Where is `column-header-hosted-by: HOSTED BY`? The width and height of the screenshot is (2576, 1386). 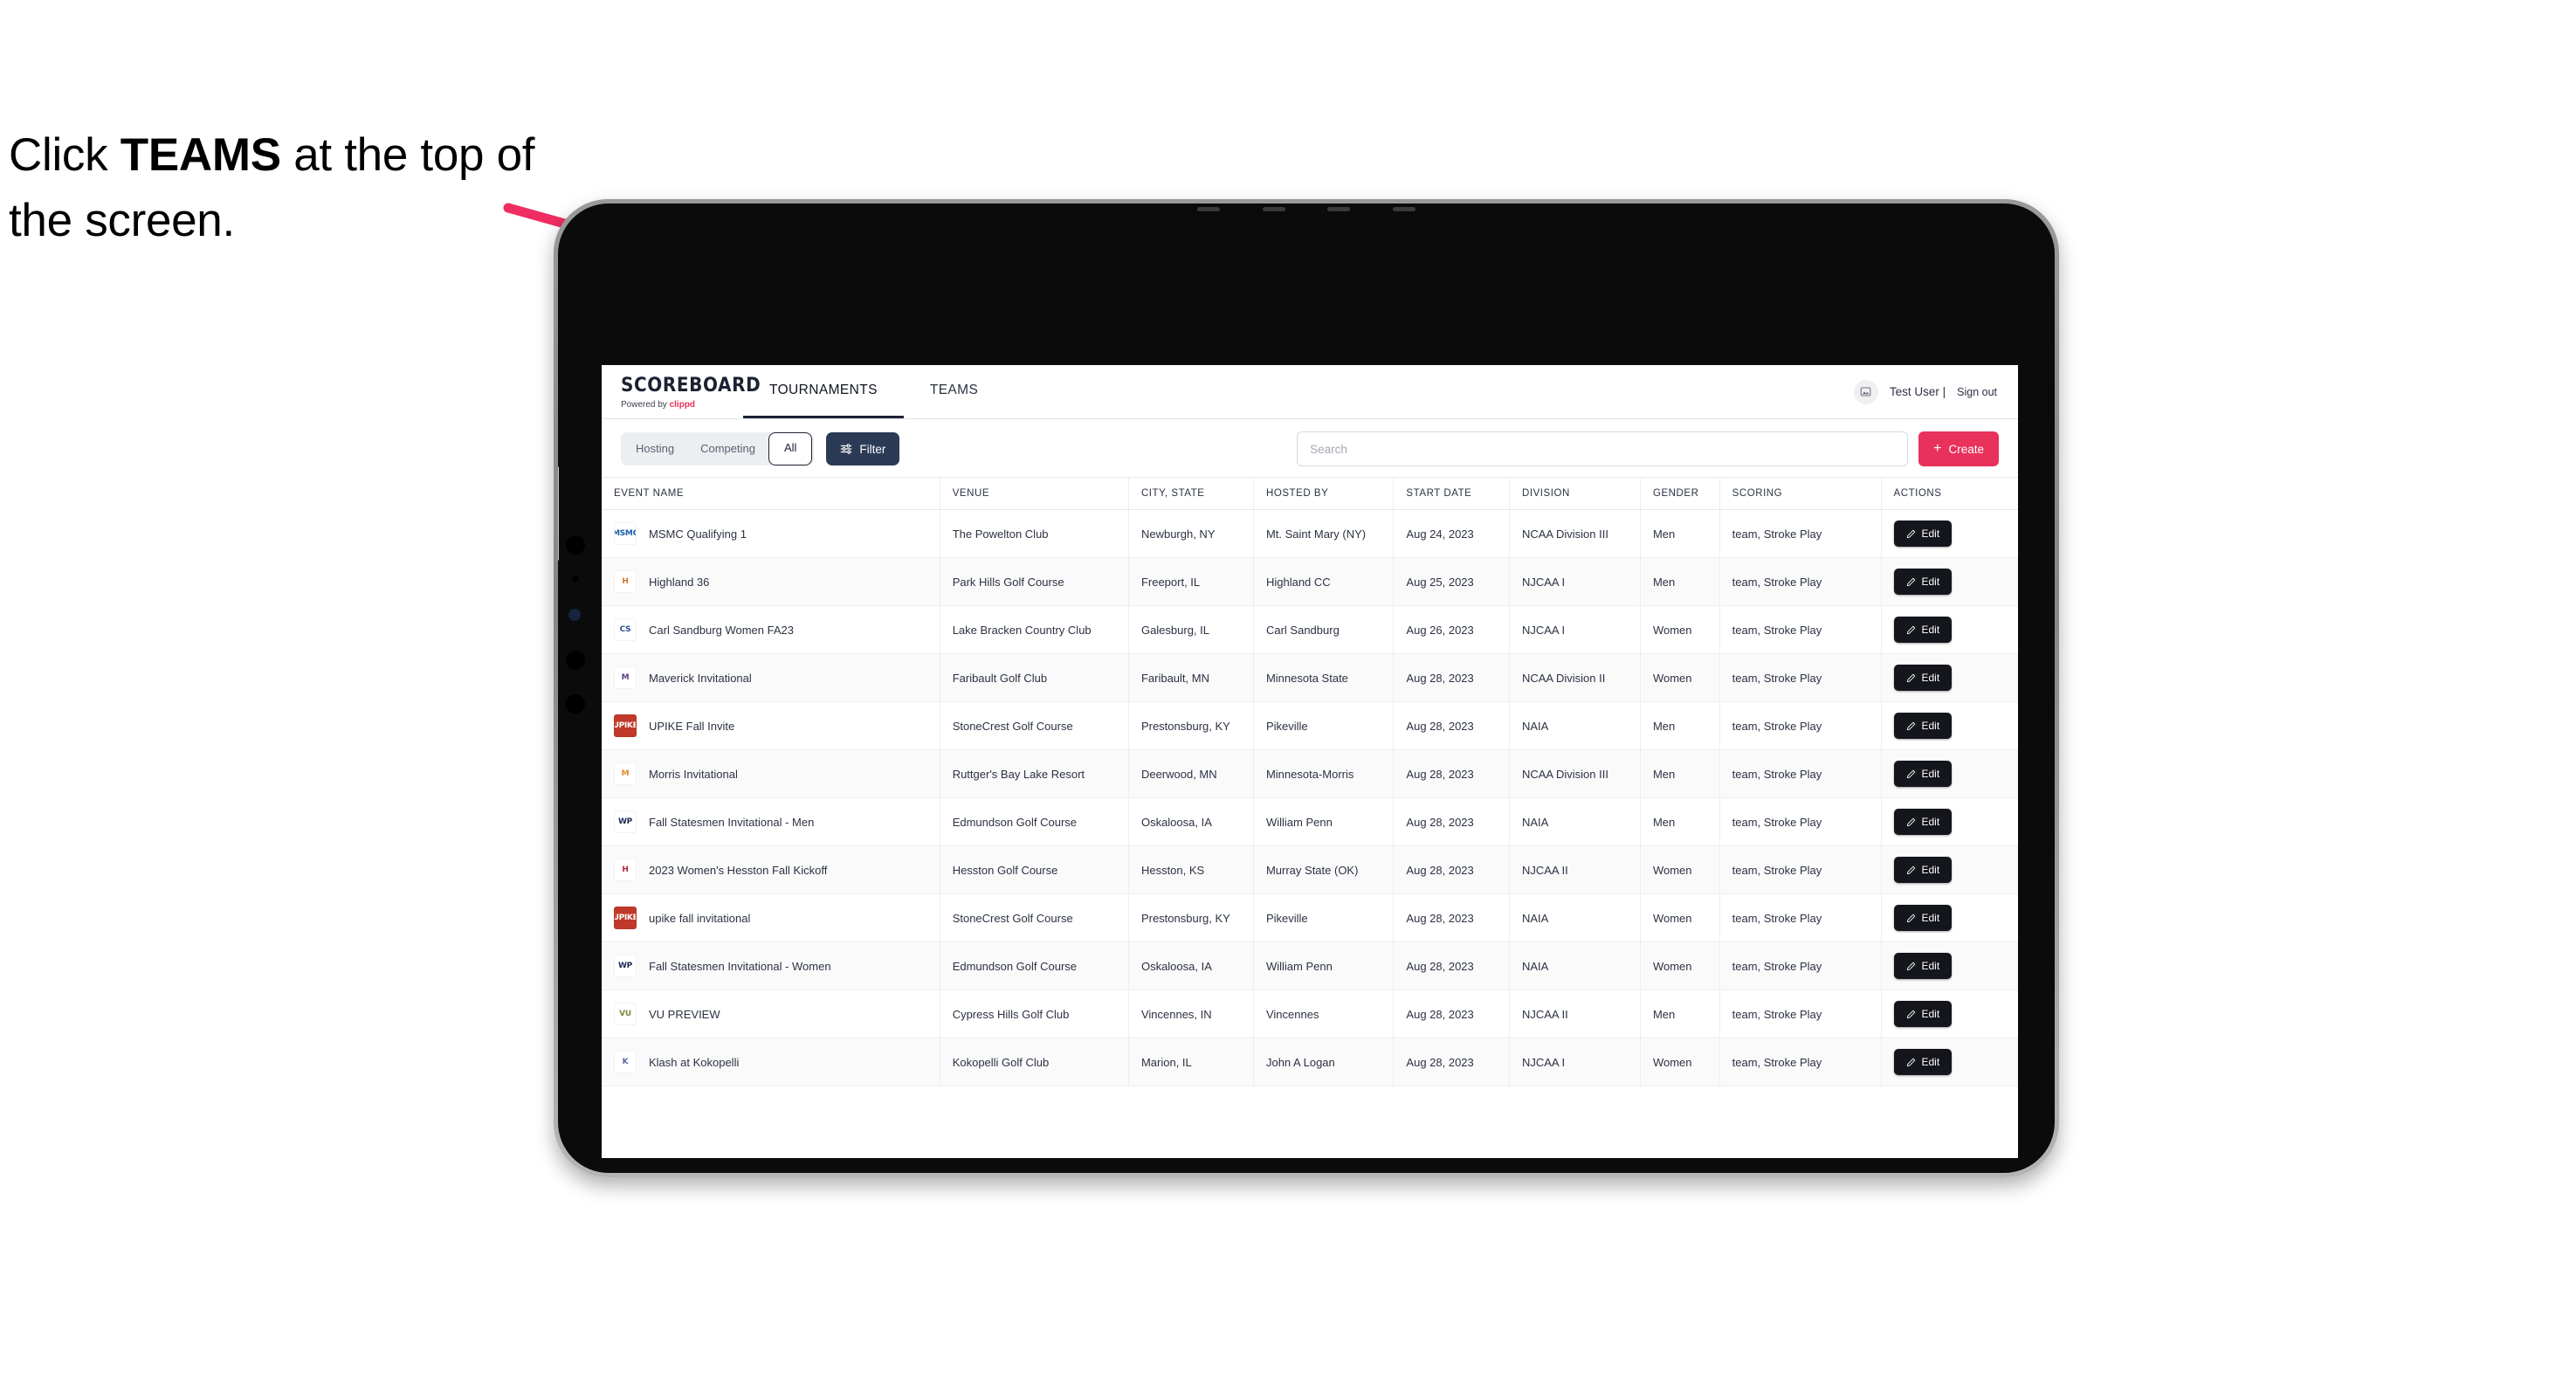 column-header-hosted-by: HOSTED BY is located at coordinates (1324, 494).